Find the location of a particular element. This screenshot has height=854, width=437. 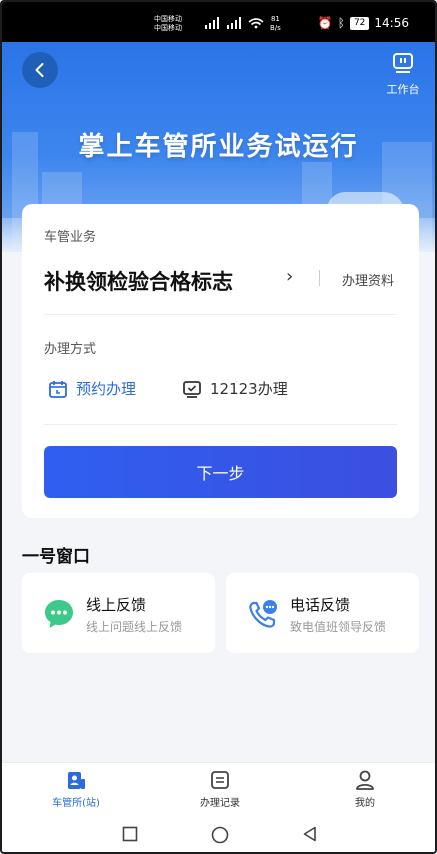

workbench-label: 工作台 is located at coordinates (403, 89).